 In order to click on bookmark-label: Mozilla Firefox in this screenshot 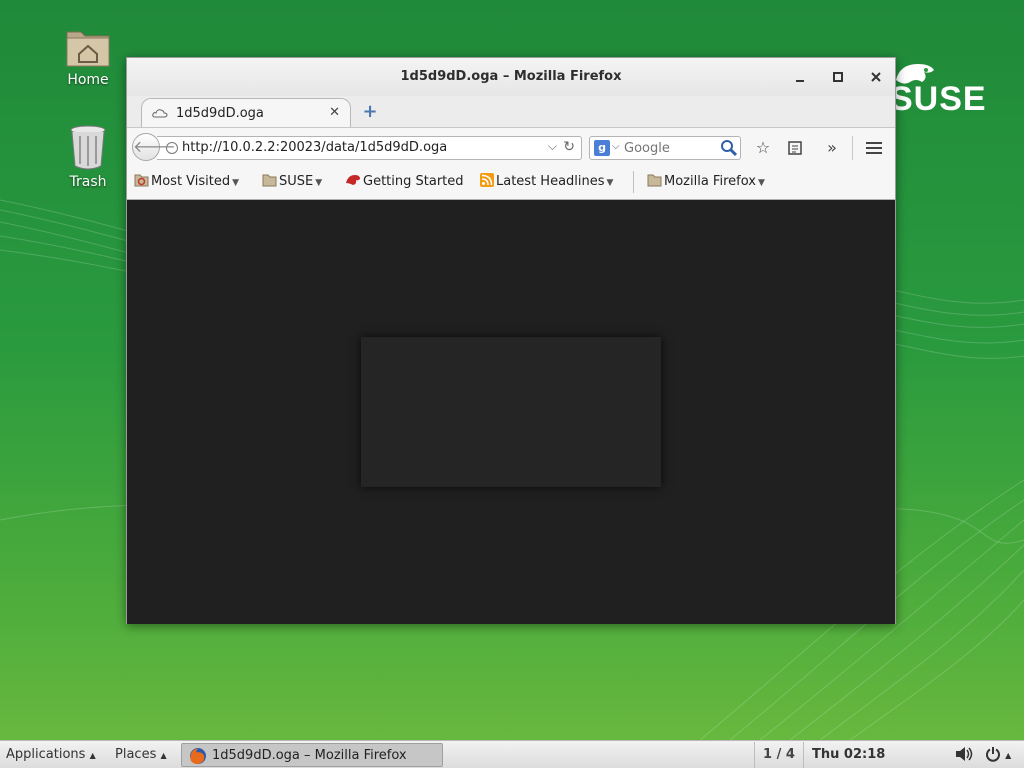, I will do `click(710, 181)`.